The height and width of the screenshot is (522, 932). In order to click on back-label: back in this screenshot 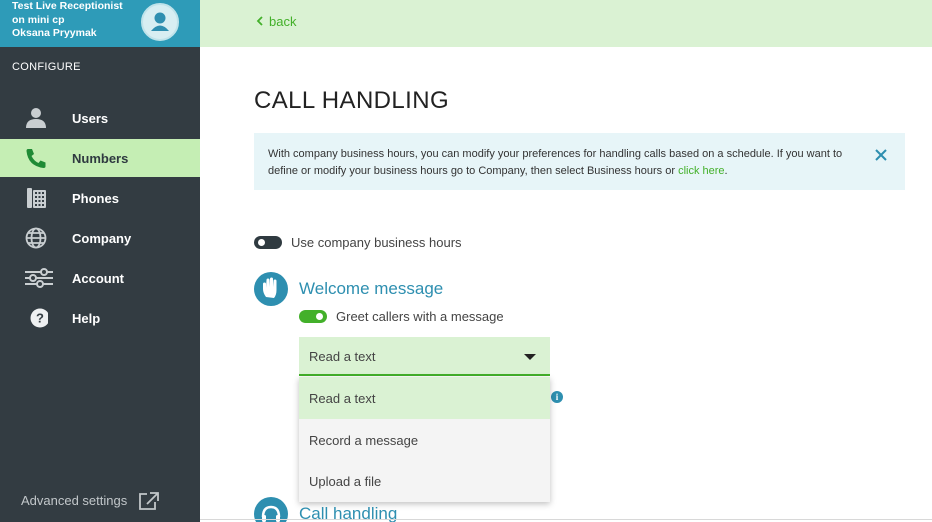, I will do `click(283, 21)`.